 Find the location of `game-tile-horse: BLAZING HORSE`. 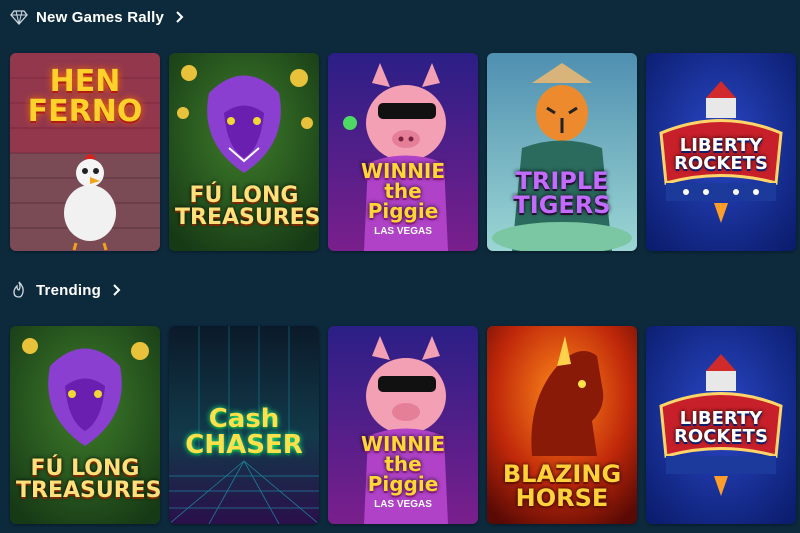

game-tile-horse: BLAZING HORSE is located at coordinates (562, 425).